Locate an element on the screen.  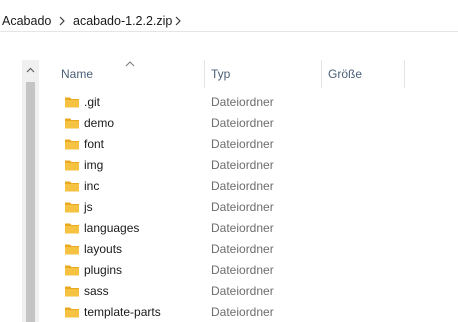
file-row: languages Dateiordner is located at coordinates (248, 228).